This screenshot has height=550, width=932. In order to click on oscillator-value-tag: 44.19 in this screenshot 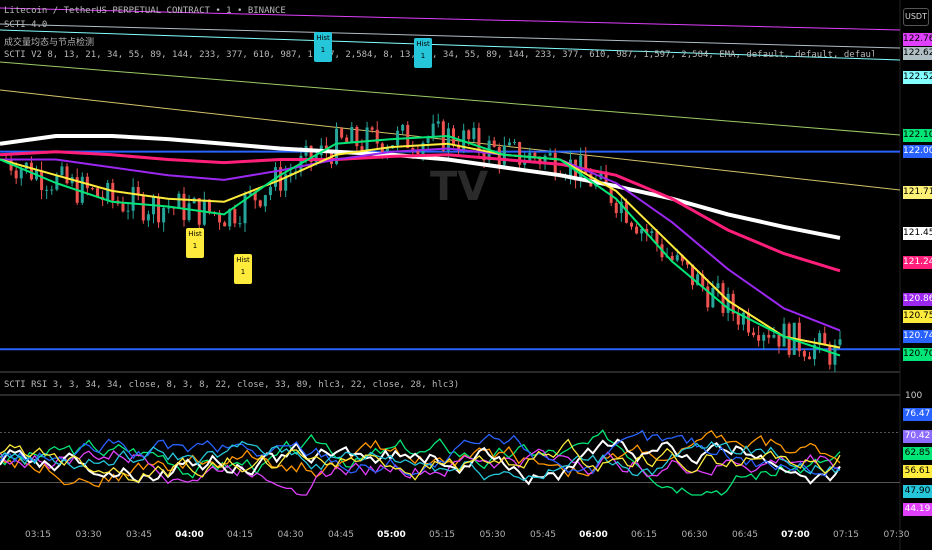, I will do `click(917, 509)`.